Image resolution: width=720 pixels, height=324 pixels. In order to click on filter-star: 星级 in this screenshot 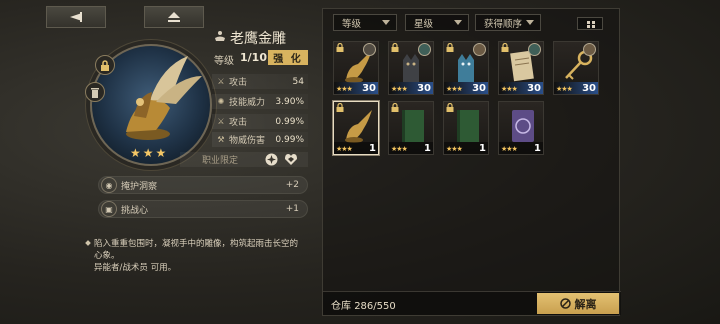, I will do `click(437, 22)`.